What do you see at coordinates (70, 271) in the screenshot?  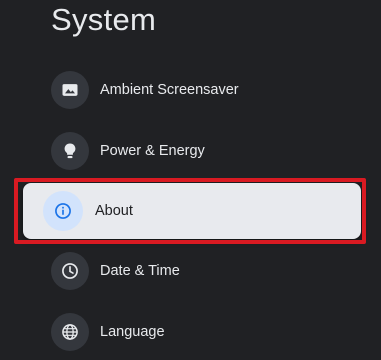 I see `clock-icon` at bounding box center [70, 271].